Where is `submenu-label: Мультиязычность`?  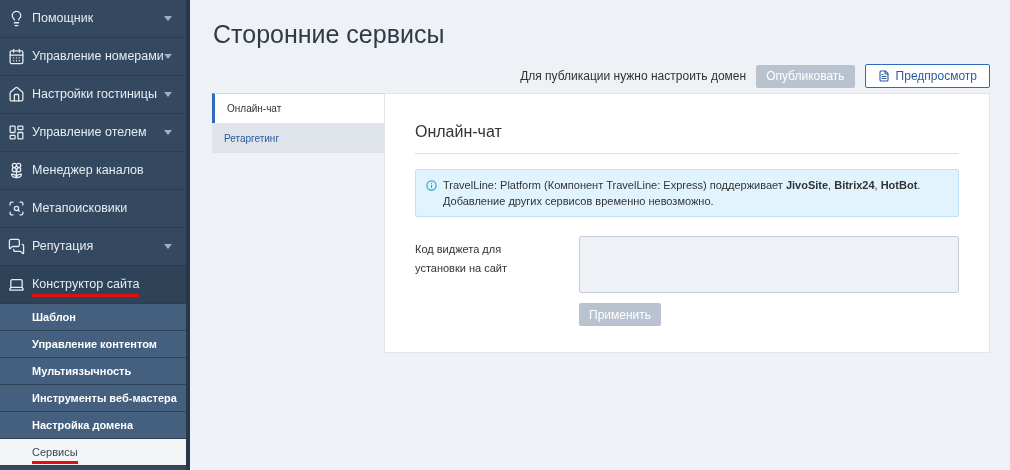
submenu-label: Мультиязычность is located at coordinates (82, 371).